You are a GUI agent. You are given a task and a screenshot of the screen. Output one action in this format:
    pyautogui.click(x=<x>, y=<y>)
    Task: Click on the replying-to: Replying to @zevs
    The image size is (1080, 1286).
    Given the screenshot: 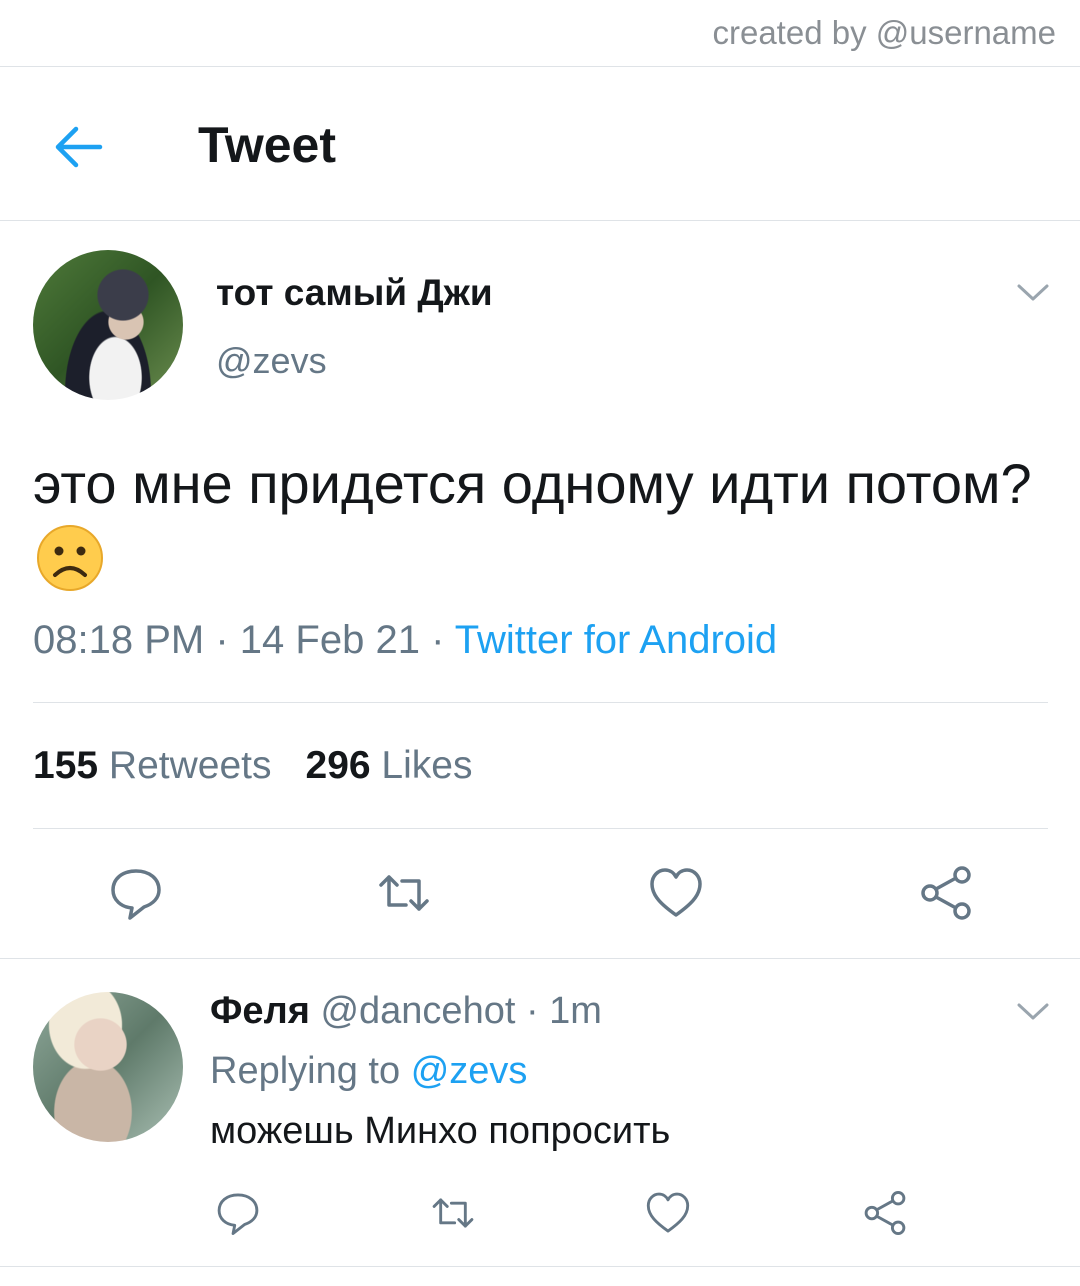 What is the action you would take?
    pyautogui.click(x=368, y=1071)
    